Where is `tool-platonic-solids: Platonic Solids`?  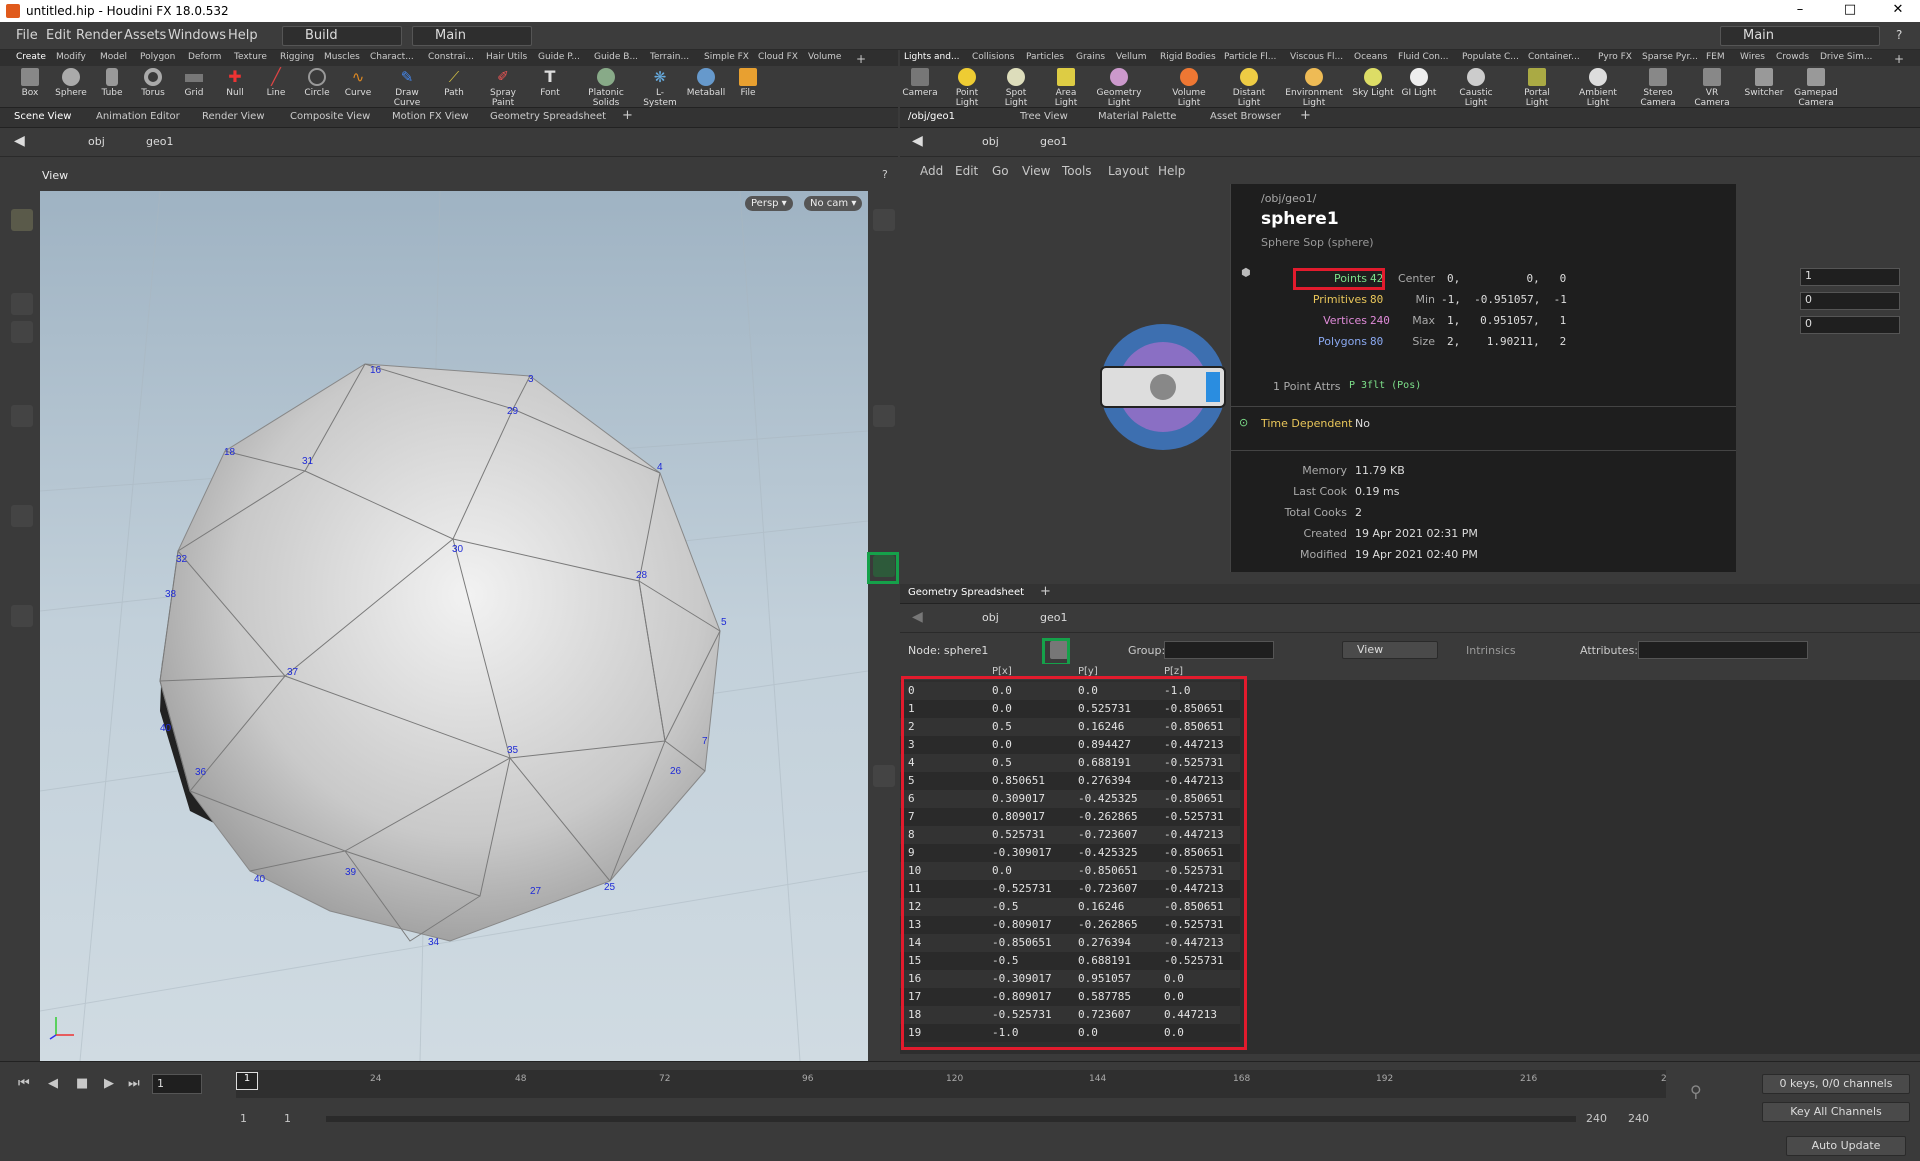
tool-platonic-solids: Platonic Solids is located at coordinates (606, 88).